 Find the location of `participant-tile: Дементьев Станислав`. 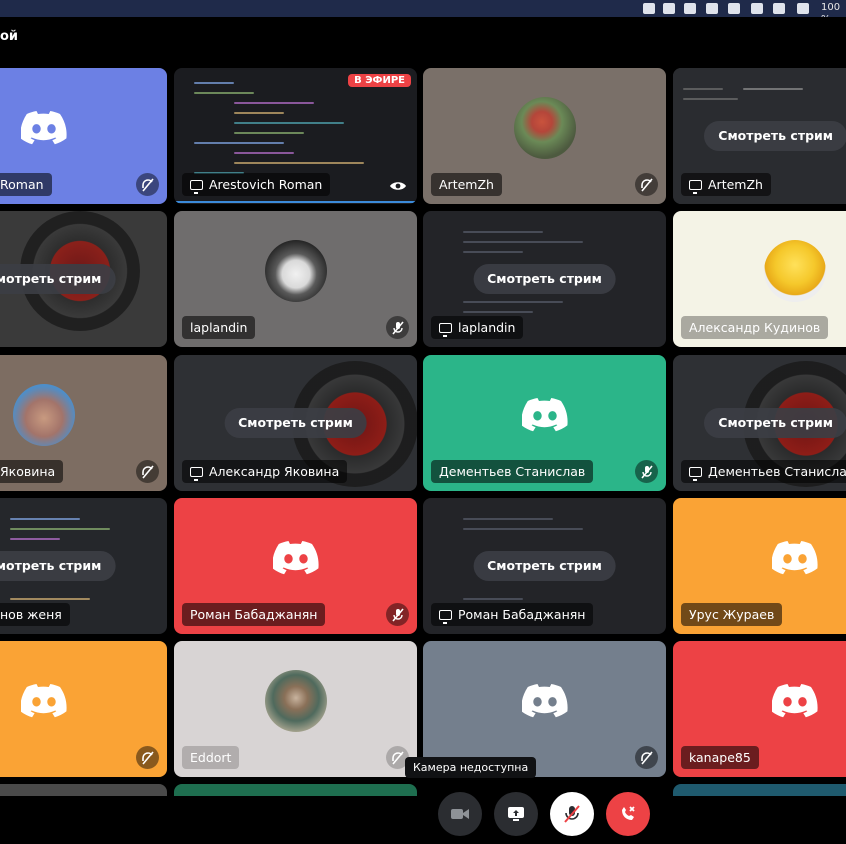

participant-tile: Дементьев Станислав is located at coordinates (544, 423).